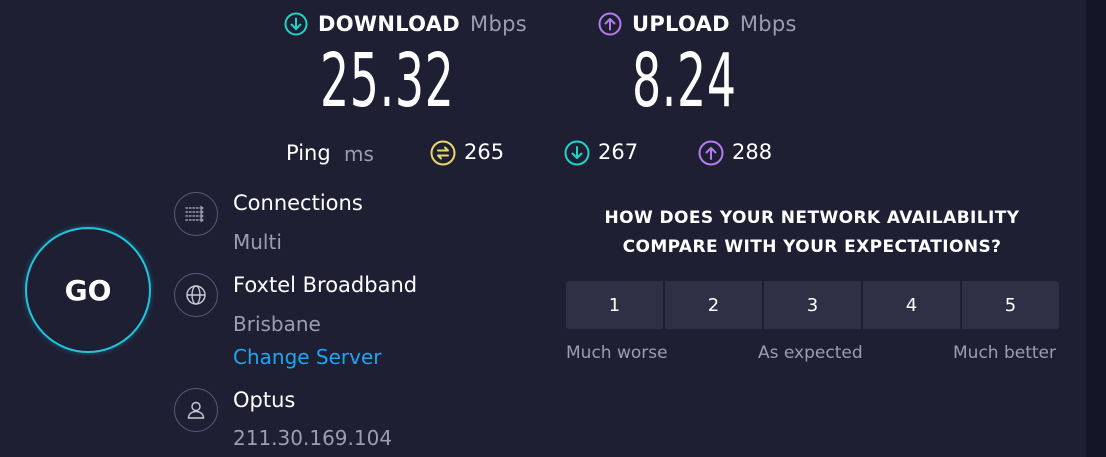 The width and height of the screenshot is (1106, 457). Describe the element at coordinates (88, 290) in the screenshot. I see `go-button: GO` at that location.